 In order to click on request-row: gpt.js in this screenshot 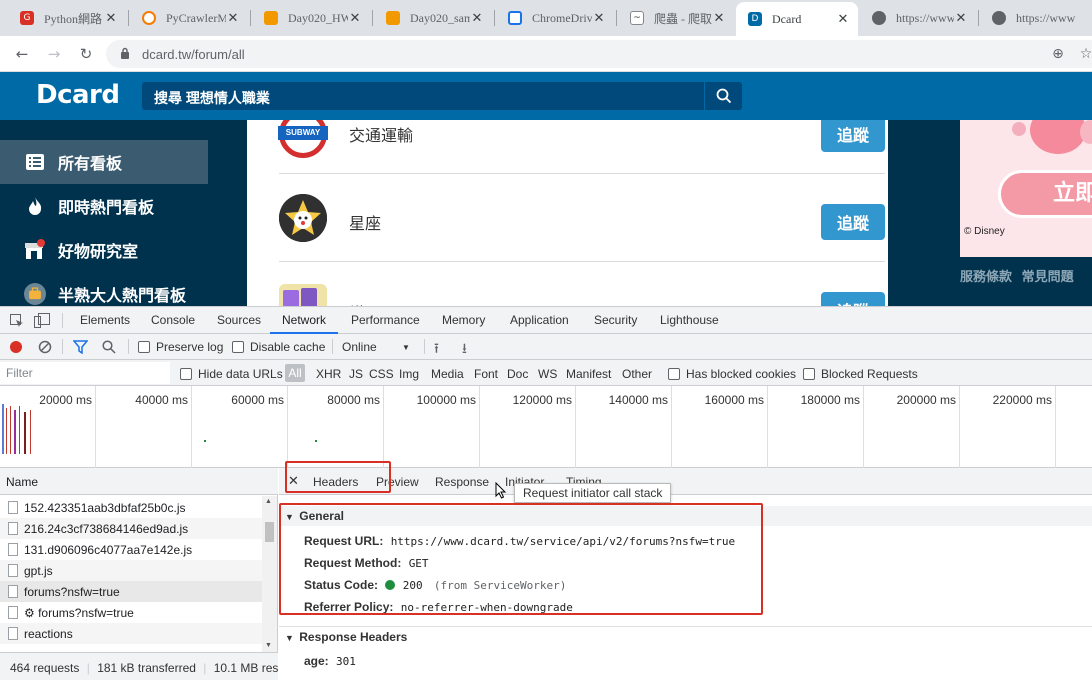, I will do `click(131, 570)`.